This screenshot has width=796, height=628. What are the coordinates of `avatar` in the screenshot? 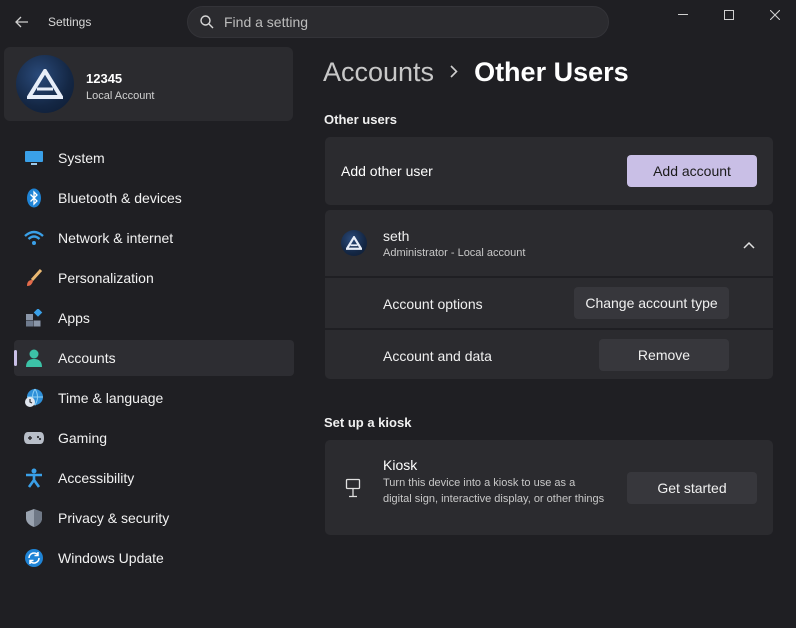 It's located at (45, 84).